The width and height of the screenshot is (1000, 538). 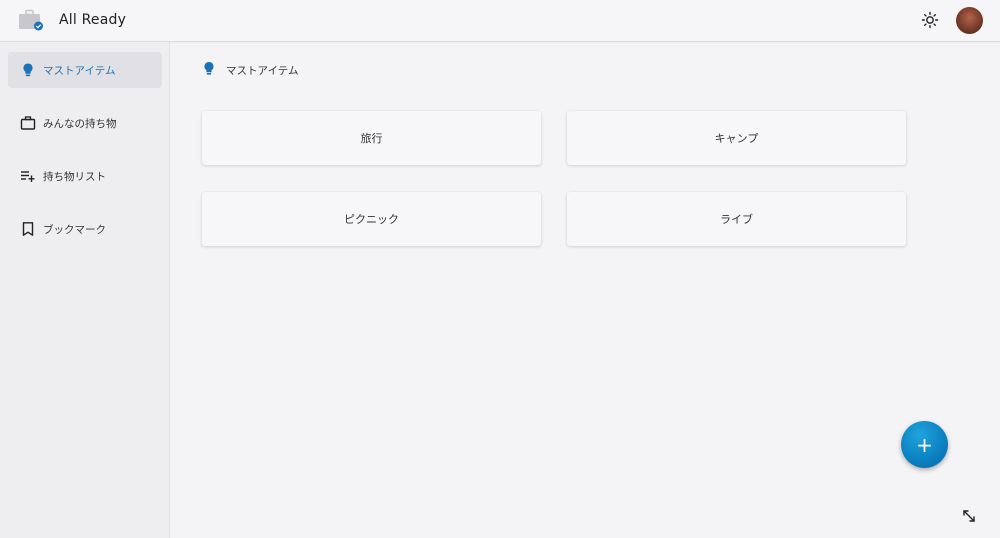 I want to click on briefcase-check-logo-icon, so click(x=31, y=20).